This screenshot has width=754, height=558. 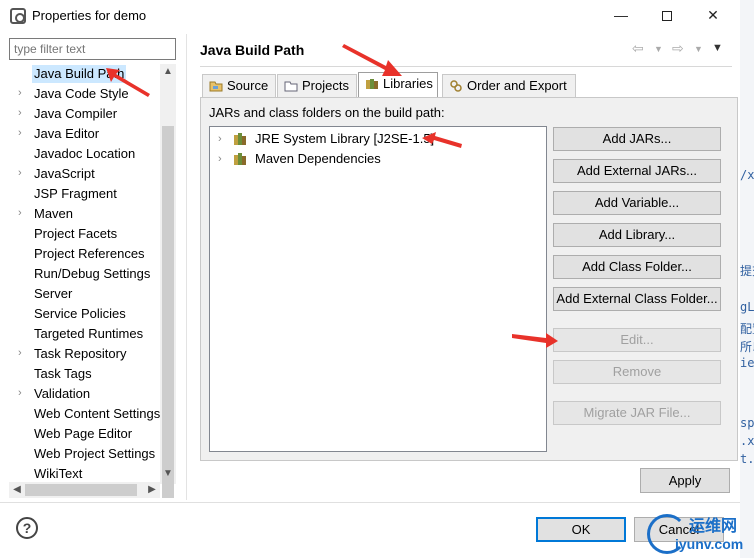 What do you see at coordinates (621, 15) in the screenshot?
I see `minimize-button: —` at bounding box center [621, 15].